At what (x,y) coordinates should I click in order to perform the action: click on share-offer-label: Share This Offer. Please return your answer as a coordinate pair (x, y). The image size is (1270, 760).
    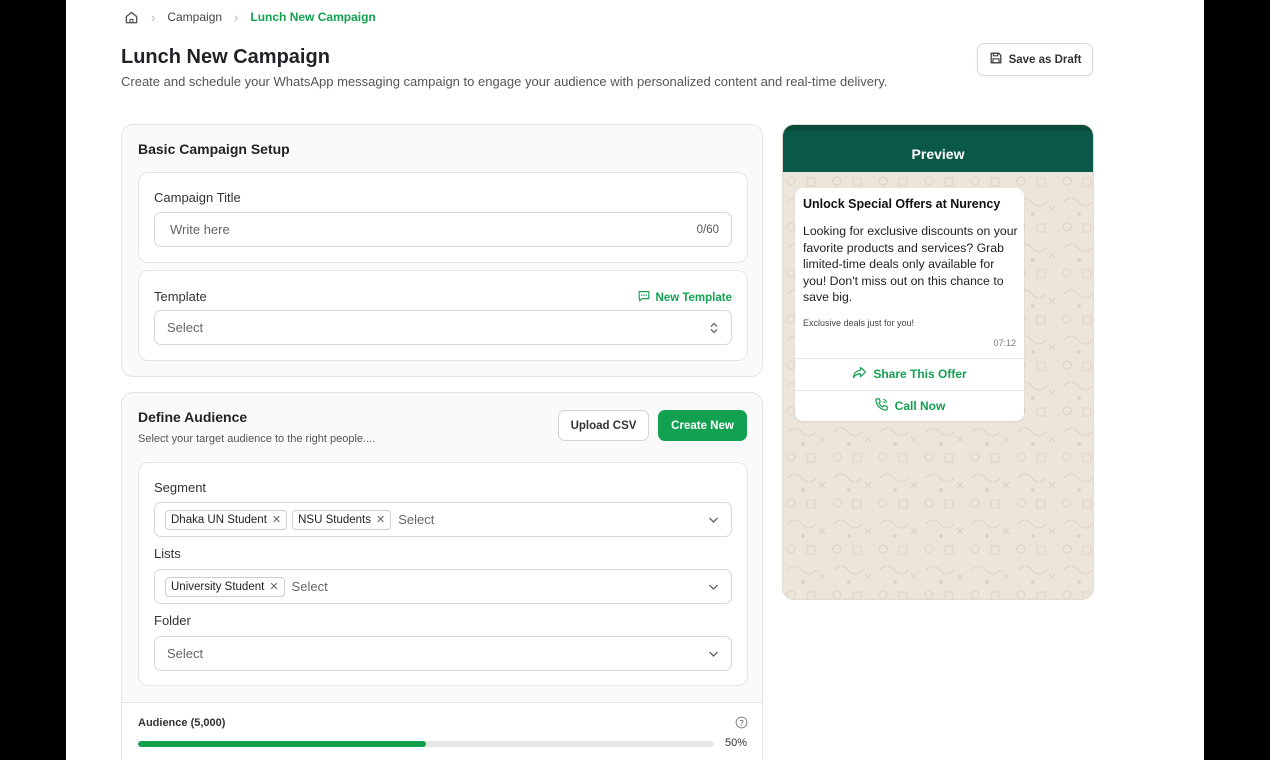
    Looking at the image, I should click on (920, 374).